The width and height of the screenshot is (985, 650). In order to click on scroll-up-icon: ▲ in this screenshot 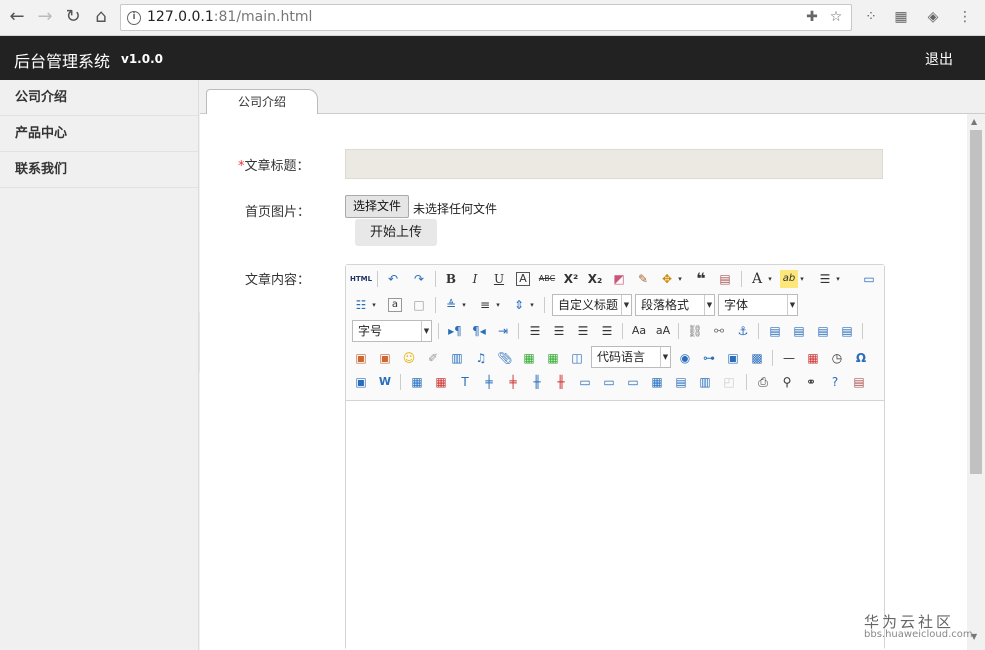, I will do `click(974, 121)`.